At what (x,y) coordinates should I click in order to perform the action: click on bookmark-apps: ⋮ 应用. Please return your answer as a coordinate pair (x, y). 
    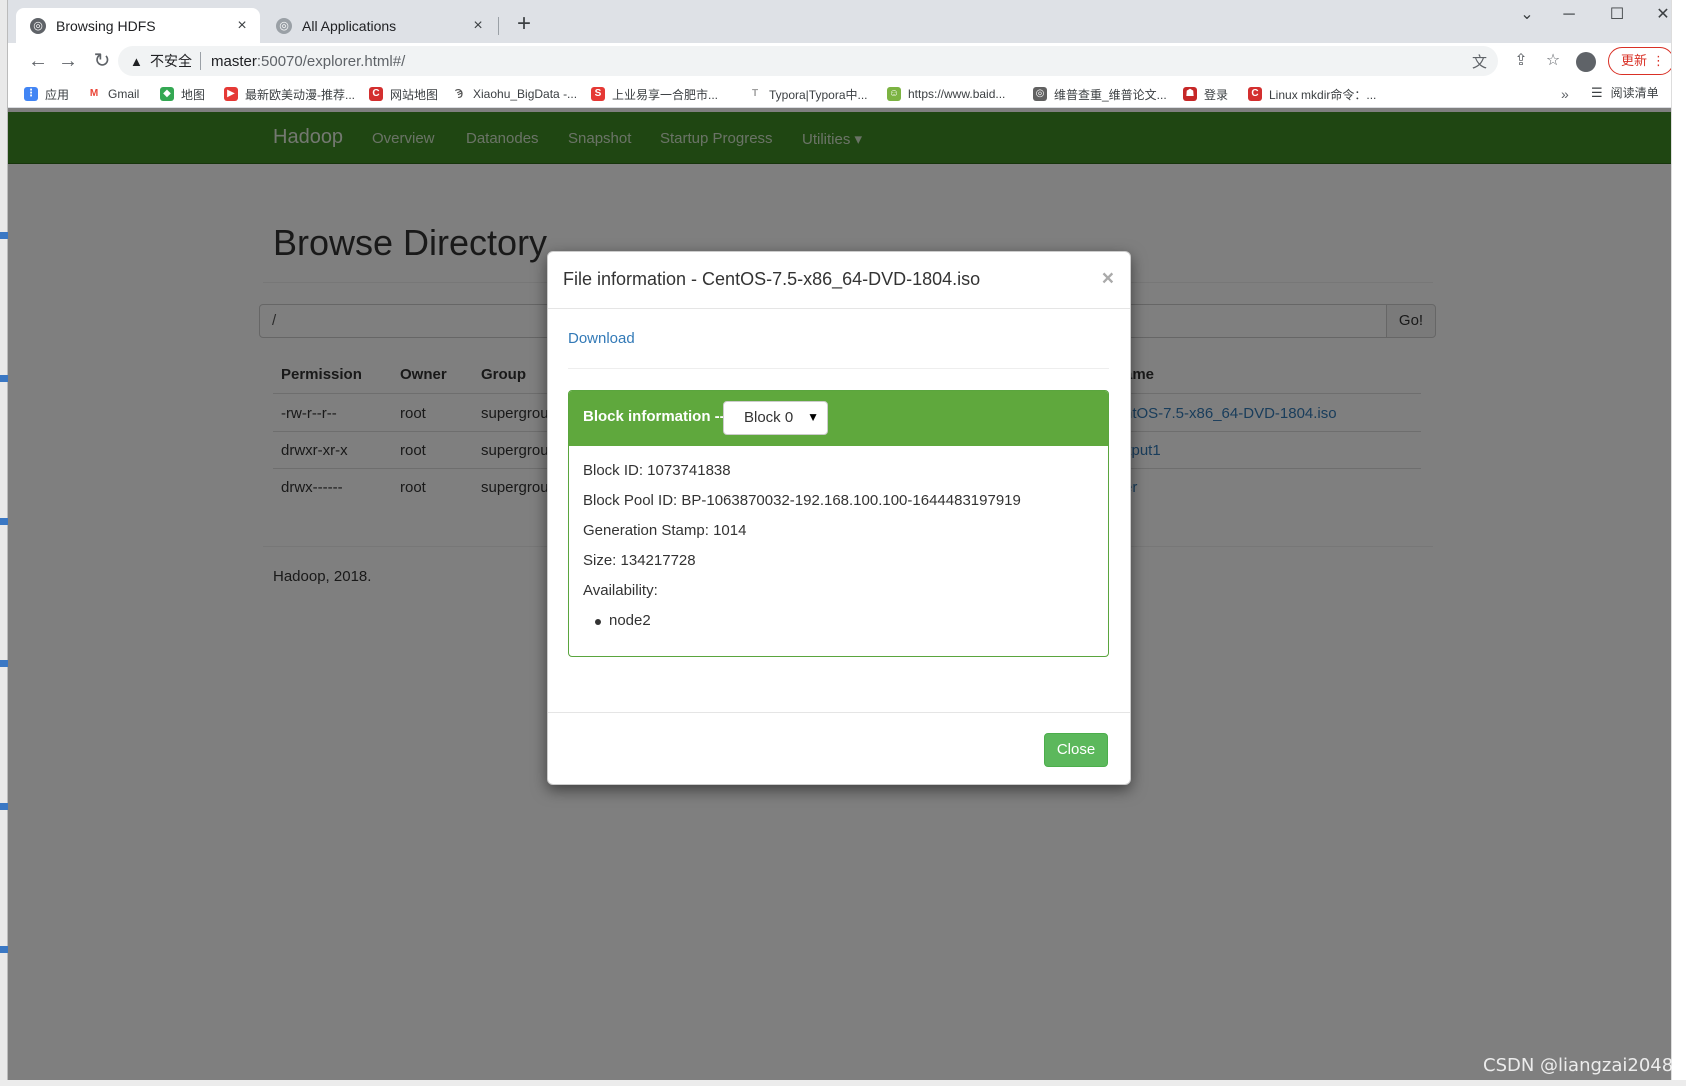
    Looking at the image, I should click on (46, 94).